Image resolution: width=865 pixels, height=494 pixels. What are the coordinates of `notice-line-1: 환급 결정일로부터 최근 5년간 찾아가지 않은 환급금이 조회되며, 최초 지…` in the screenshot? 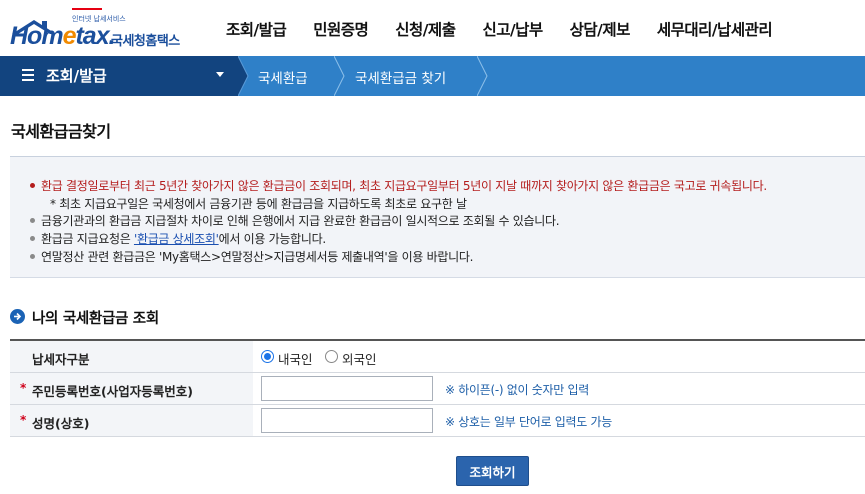 It's located at (404, 186).